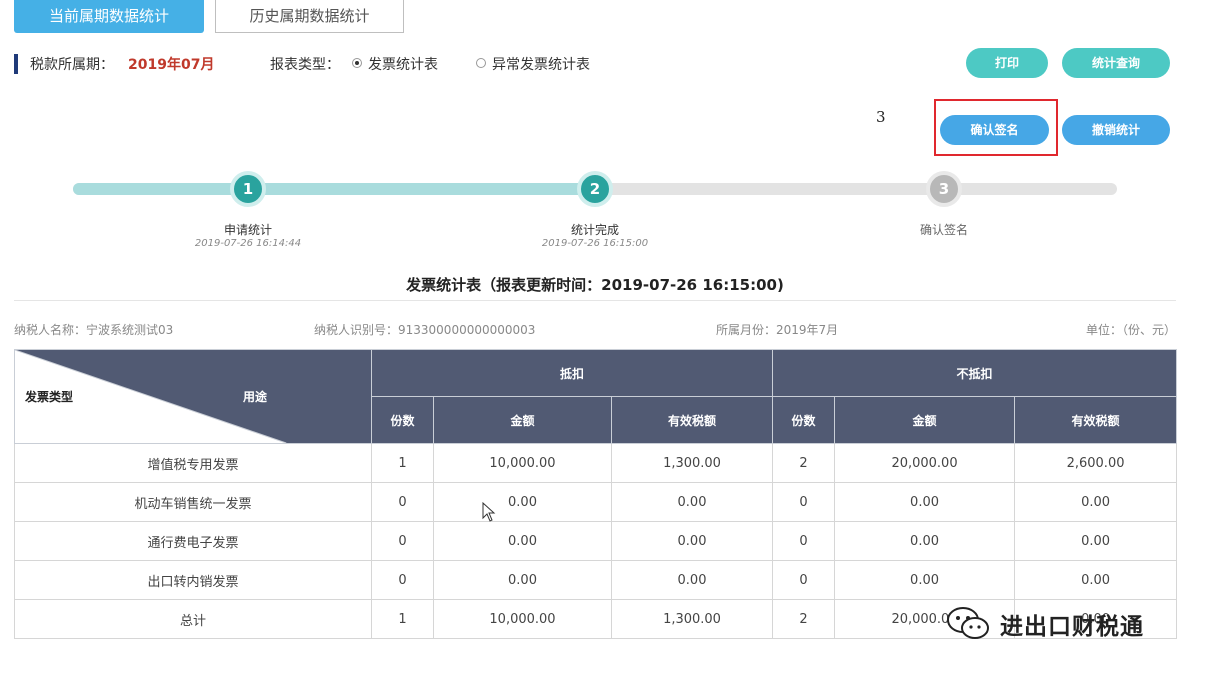 The width and height of the screenshot is (1226, 678). What do you see at coordinates (309, 16) in the screenshot?
I see `tab-history-period: 历史属期数据统计` at bounding box center [309, 16].